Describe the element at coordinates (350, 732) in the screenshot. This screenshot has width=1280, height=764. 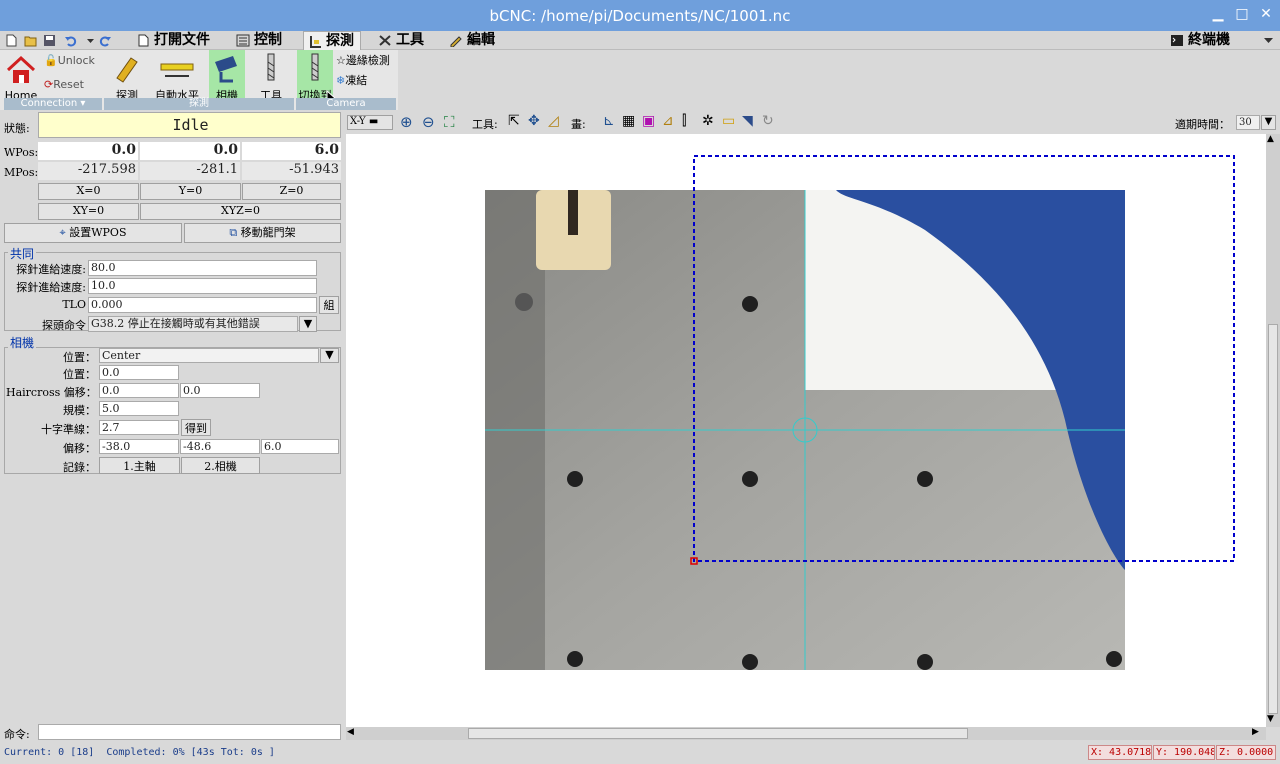
I see `scroll-left-icon: ◀` at that location.